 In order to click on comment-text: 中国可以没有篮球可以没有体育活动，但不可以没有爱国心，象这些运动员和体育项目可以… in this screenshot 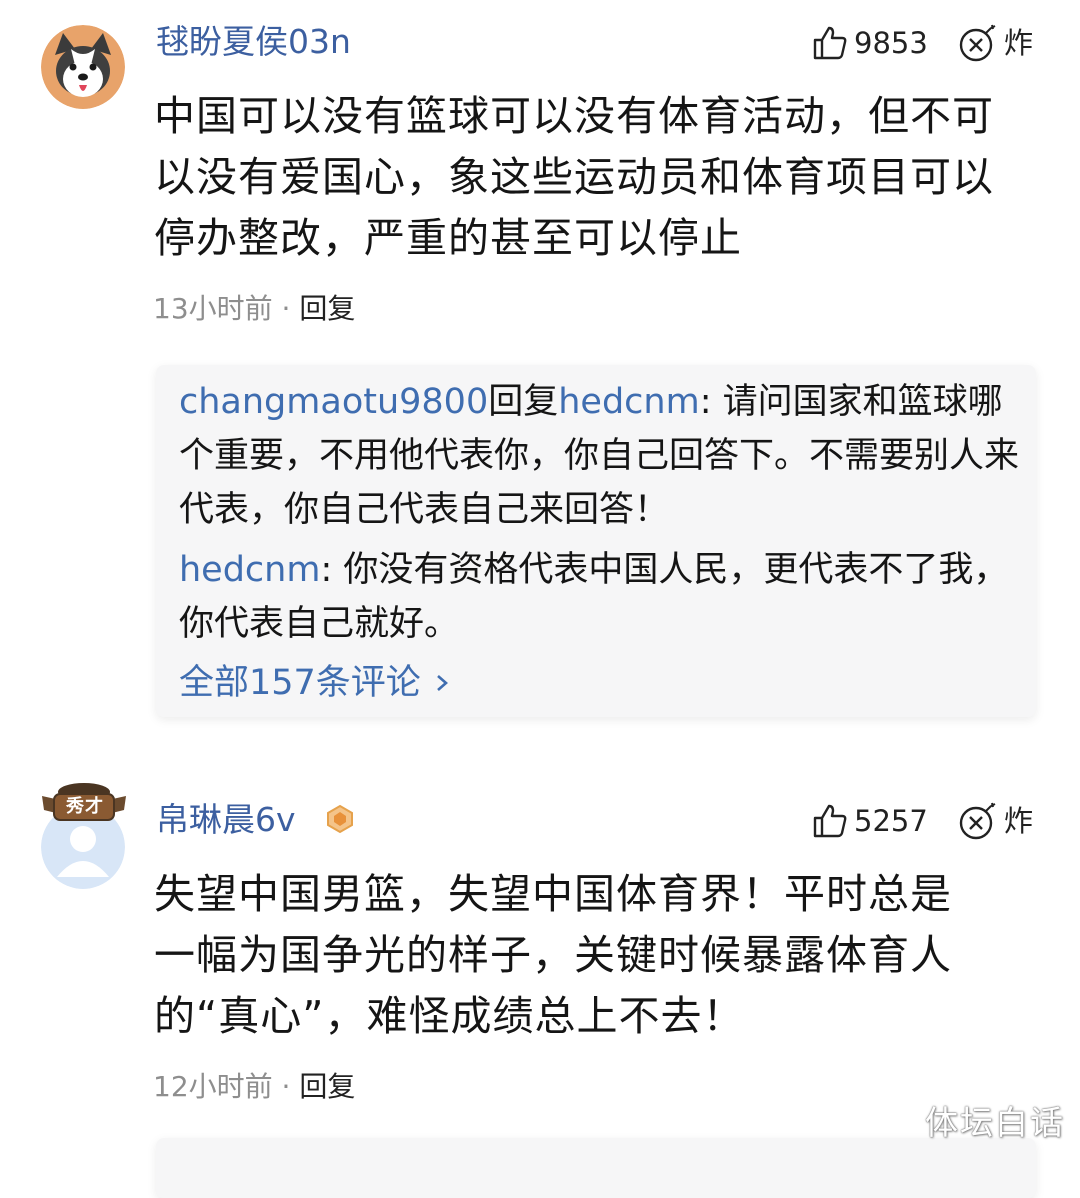, I will do `click(574, 177)`.